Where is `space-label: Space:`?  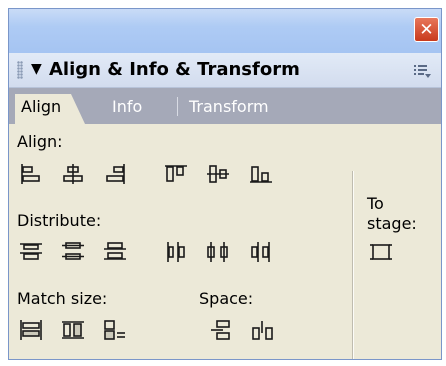 space-label: Space: is located at coordinates (226, 298).